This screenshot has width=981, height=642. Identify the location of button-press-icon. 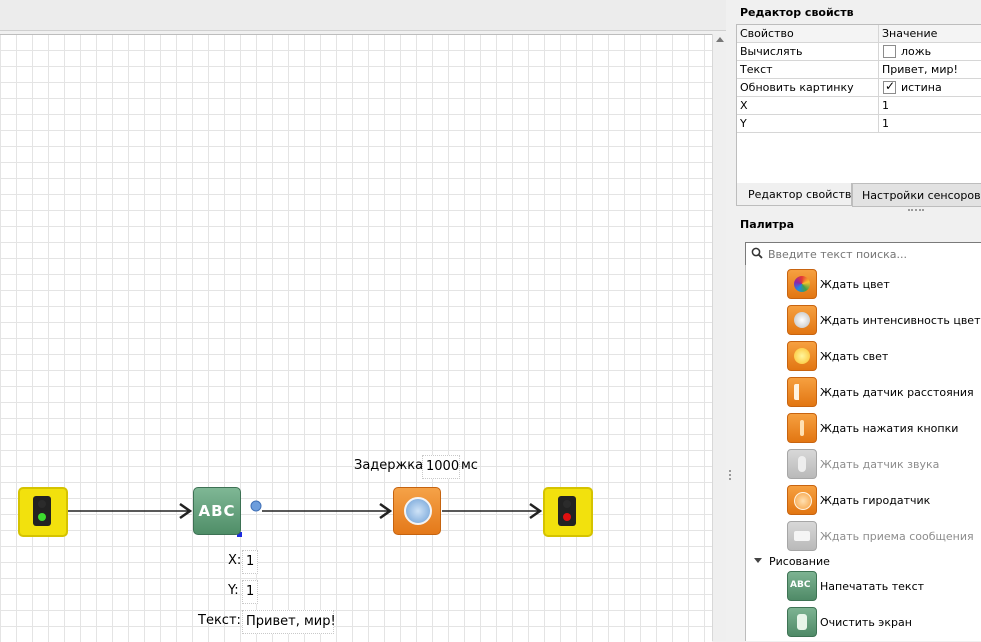
(802, 428).